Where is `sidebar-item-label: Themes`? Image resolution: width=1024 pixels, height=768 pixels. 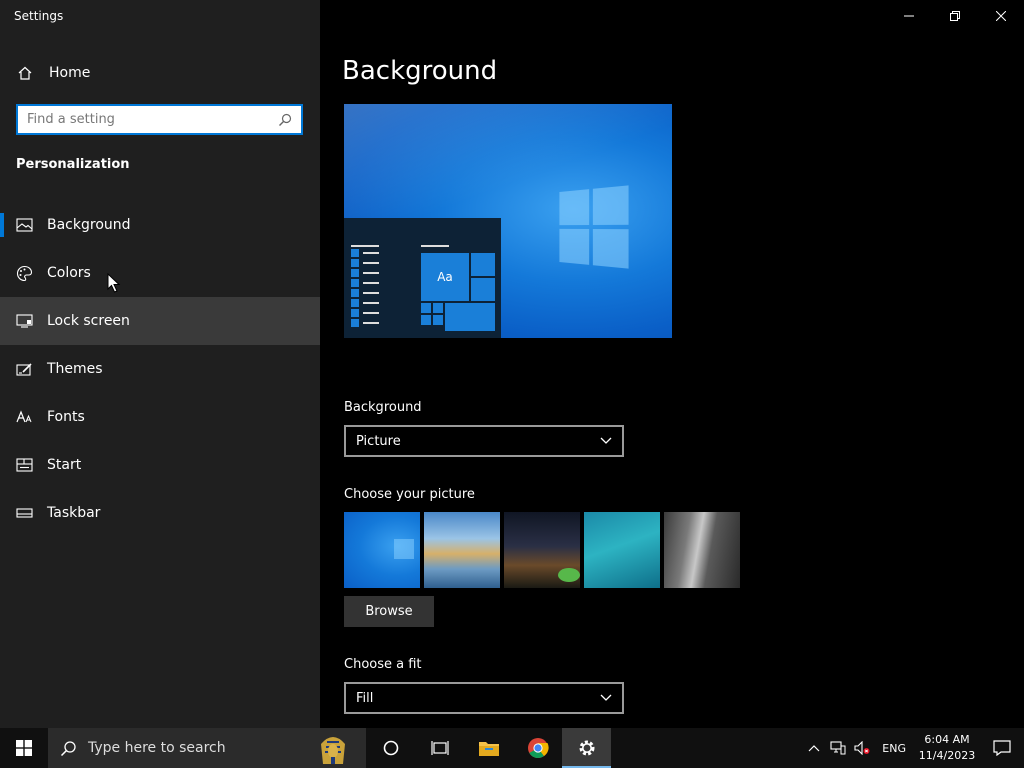
sidebar-item-label: Themes is located at coordinates (75, 369).